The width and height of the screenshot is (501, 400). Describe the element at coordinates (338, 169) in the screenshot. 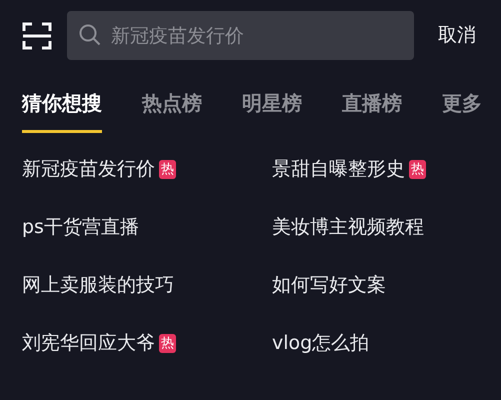

I see `suggestion-link: 景甜自曝整形史` at that location.